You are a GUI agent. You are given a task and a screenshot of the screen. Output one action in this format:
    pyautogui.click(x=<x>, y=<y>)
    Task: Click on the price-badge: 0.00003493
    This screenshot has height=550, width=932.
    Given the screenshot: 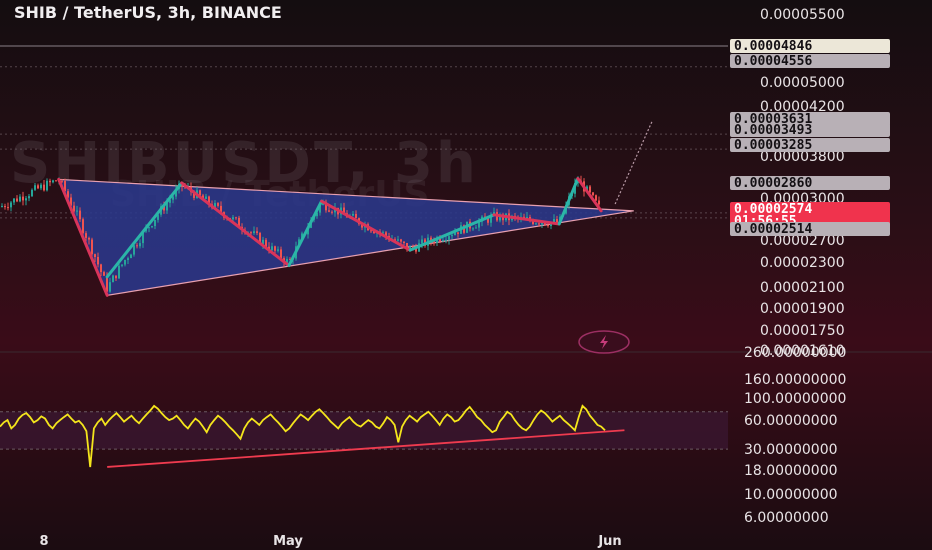 What is the action you would take?
    pyautogui.click(x=810, y=130)
    